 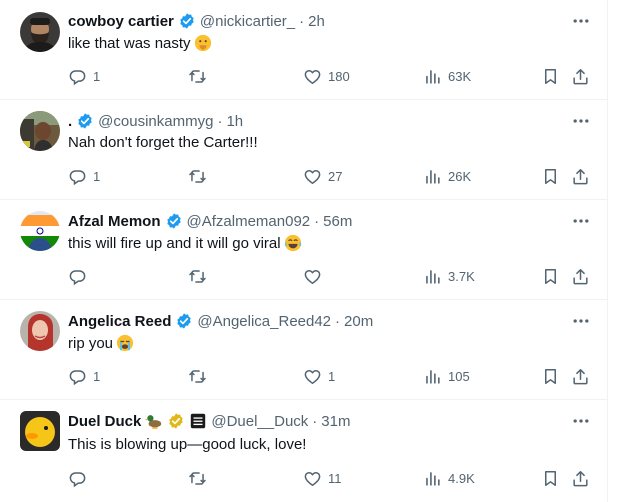 I want to click on red-hair-woman-avatar, so click(x=40, y=331).